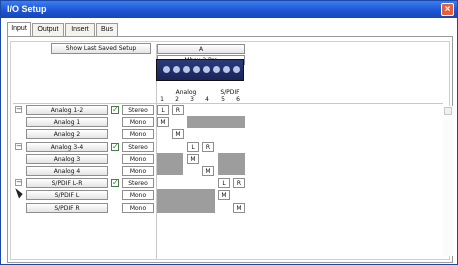 The height and width of the screenshot is (265, 458). Describe the element at coordinates (107, 30) in the screenshot. I see `tab-bus: Bus` at that location.